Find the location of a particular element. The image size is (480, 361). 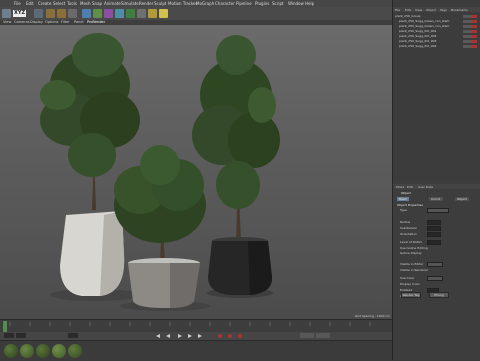

menu-tools: Tools is located at coordinates (72, 3).